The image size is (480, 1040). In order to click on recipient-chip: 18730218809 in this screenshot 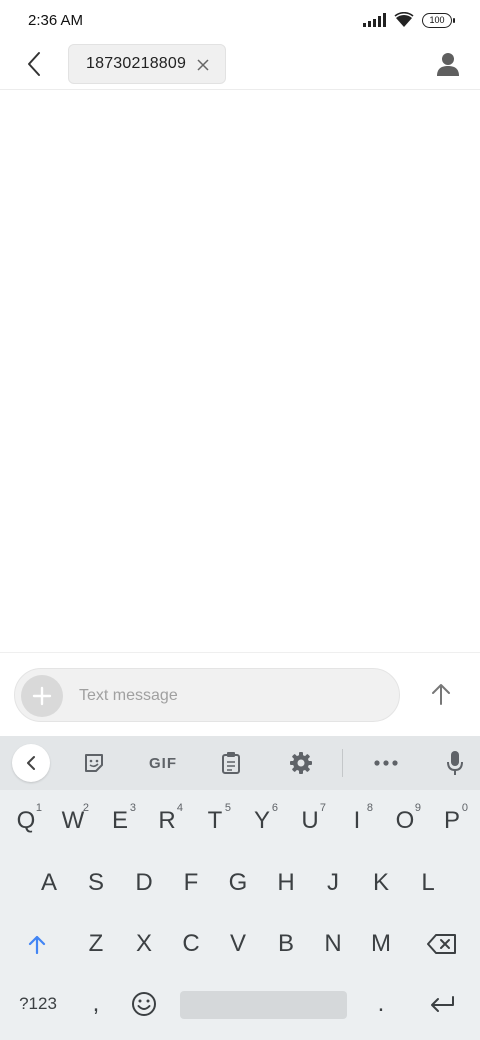, I will do `click(147, 64)`.